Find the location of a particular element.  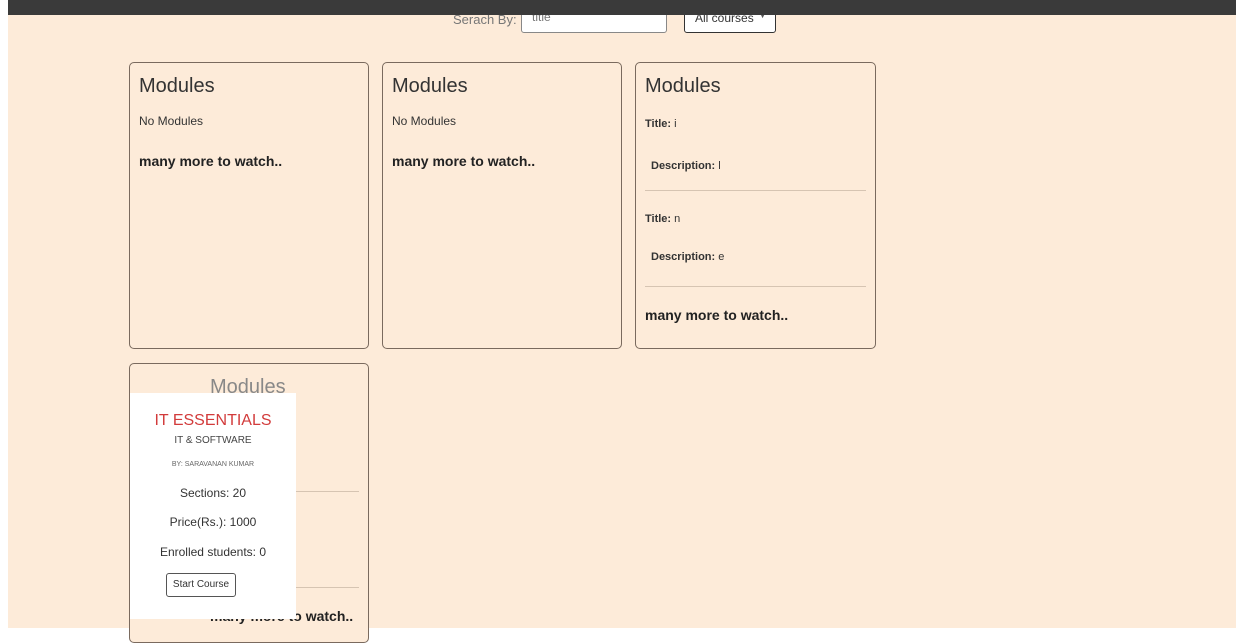

course-price: Price(Rs.): 1000 is located at coordinates (213, 522).